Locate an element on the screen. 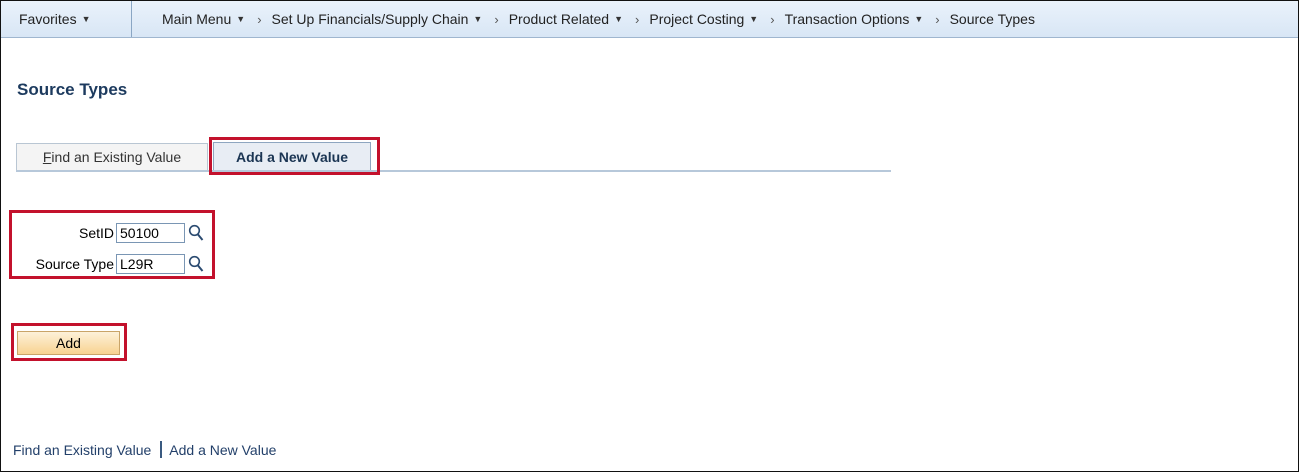 The height and width of the screenshot is (472, 1299). favorites-label: Favorites is located at coordinates (48, 19).